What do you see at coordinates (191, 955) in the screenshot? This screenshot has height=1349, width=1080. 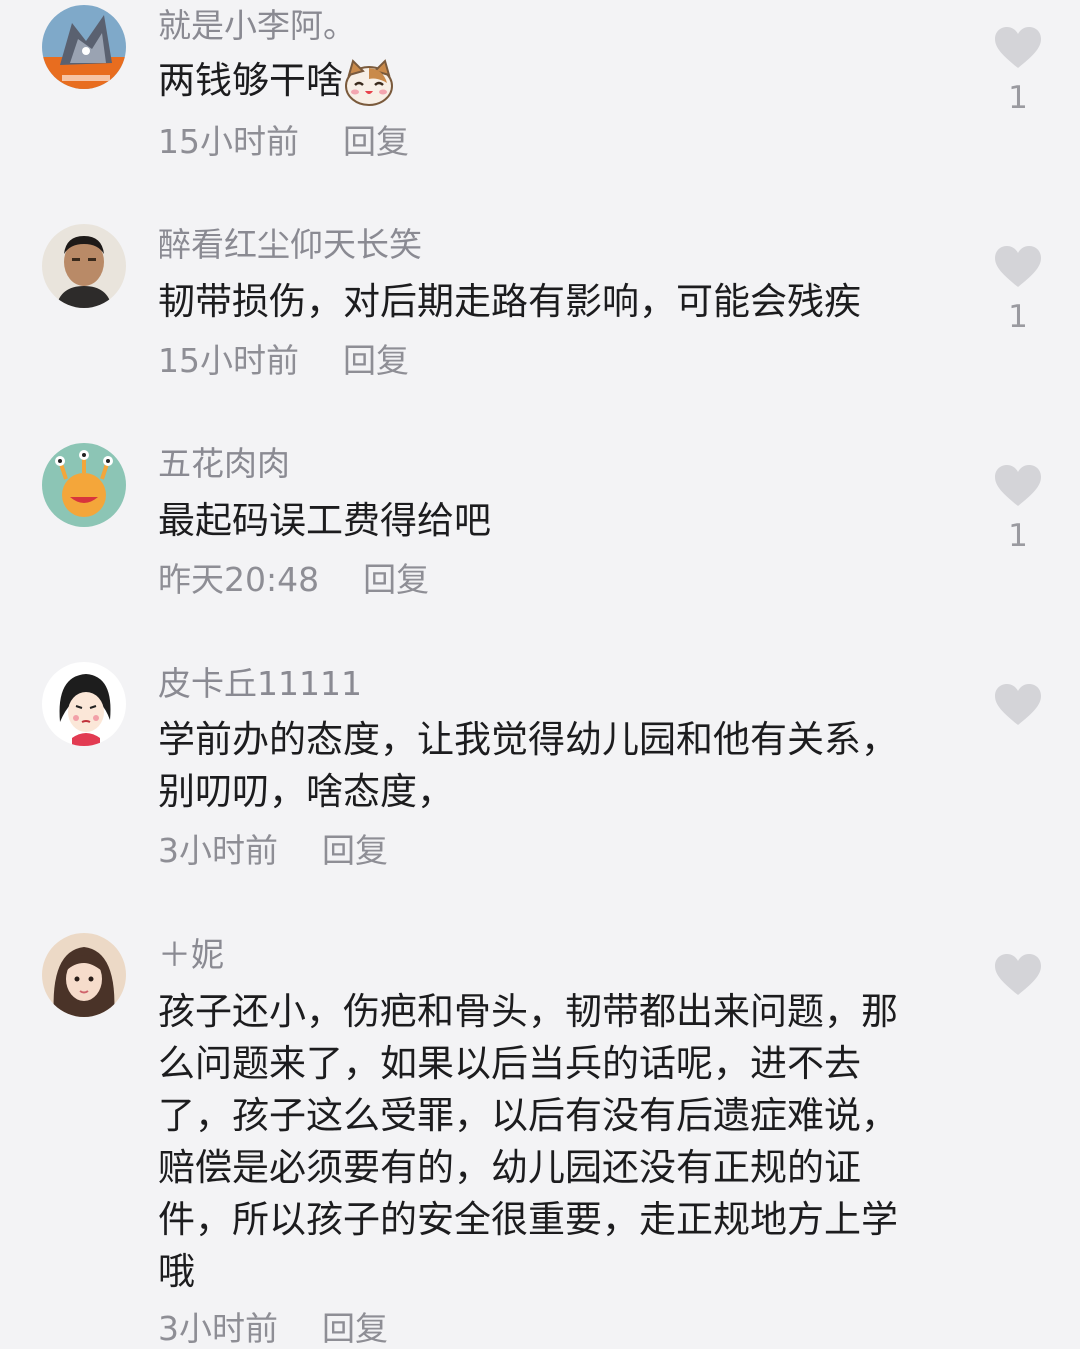 I see `comment-username: ＋妮` at bounding box center [191, 955].